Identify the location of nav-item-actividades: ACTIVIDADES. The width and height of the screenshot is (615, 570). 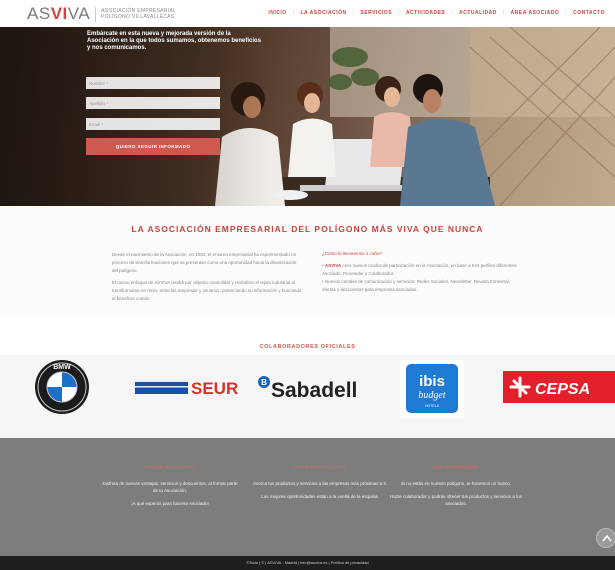
(425, 13).